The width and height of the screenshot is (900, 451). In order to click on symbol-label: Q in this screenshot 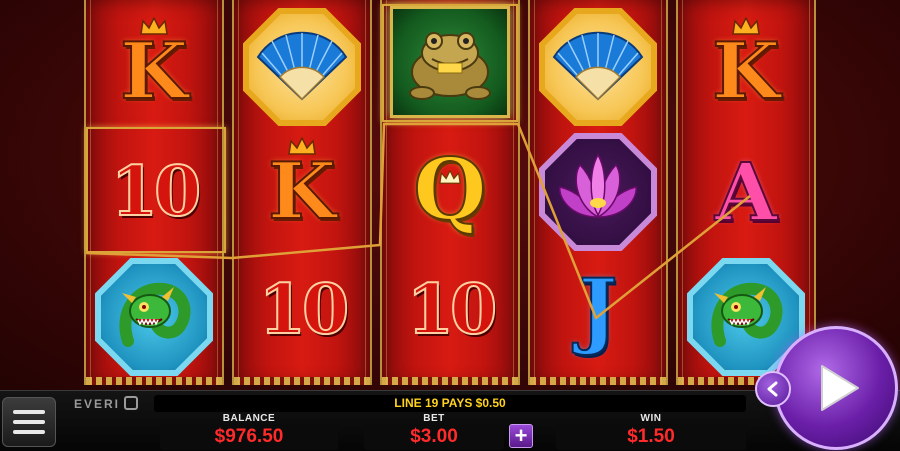, I will do `click(449, 189)`.